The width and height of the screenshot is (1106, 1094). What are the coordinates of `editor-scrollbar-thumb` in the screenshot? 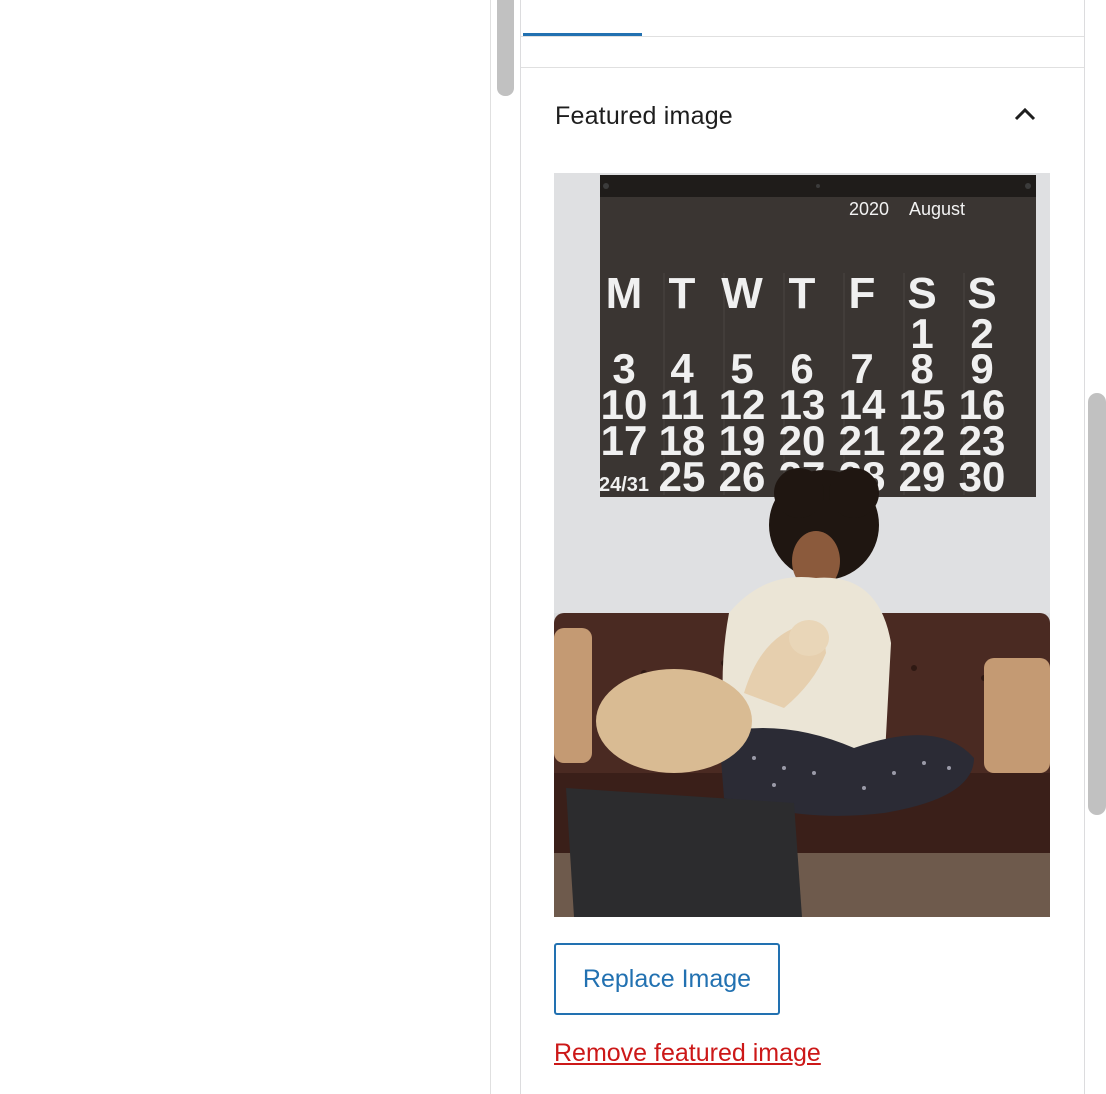 It's located at (505, 48).